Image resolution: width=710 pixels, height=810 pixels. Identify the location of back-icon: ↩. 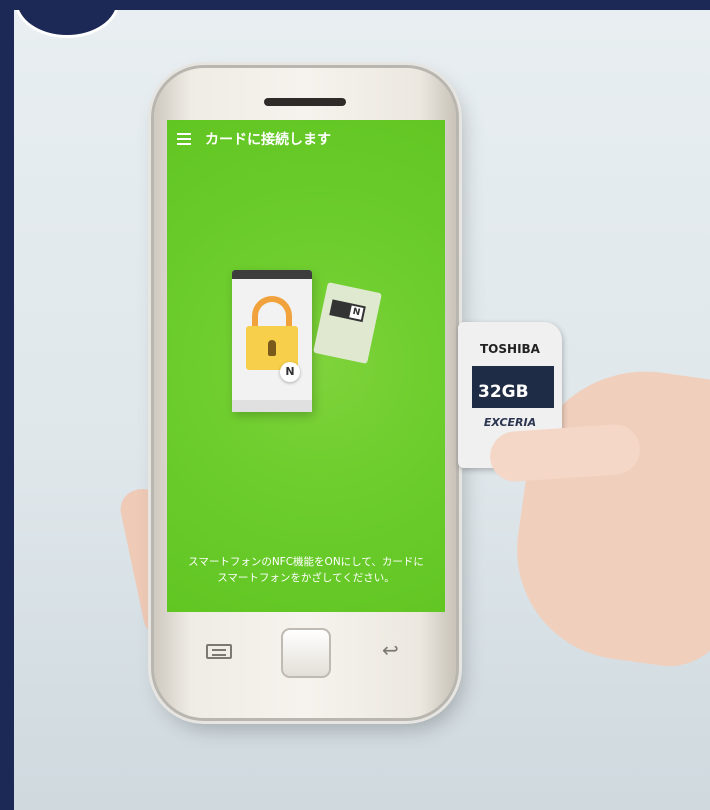
(396, 650).